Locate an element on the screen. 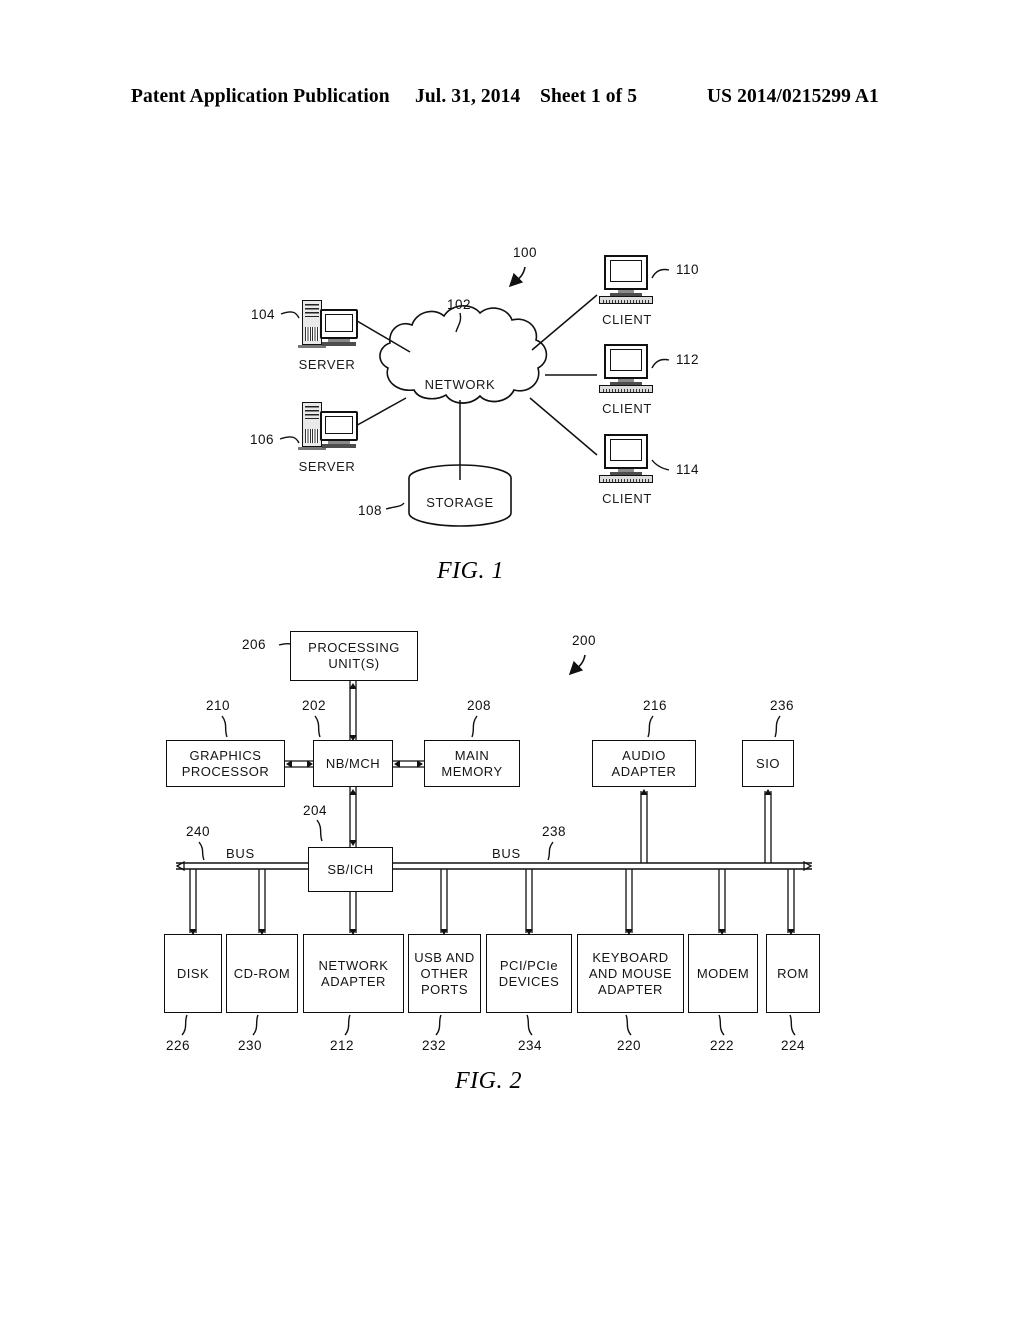 This screenshot has height=1320, width=1024. storage-label: STORAGE is located at coordinates (460, 502).